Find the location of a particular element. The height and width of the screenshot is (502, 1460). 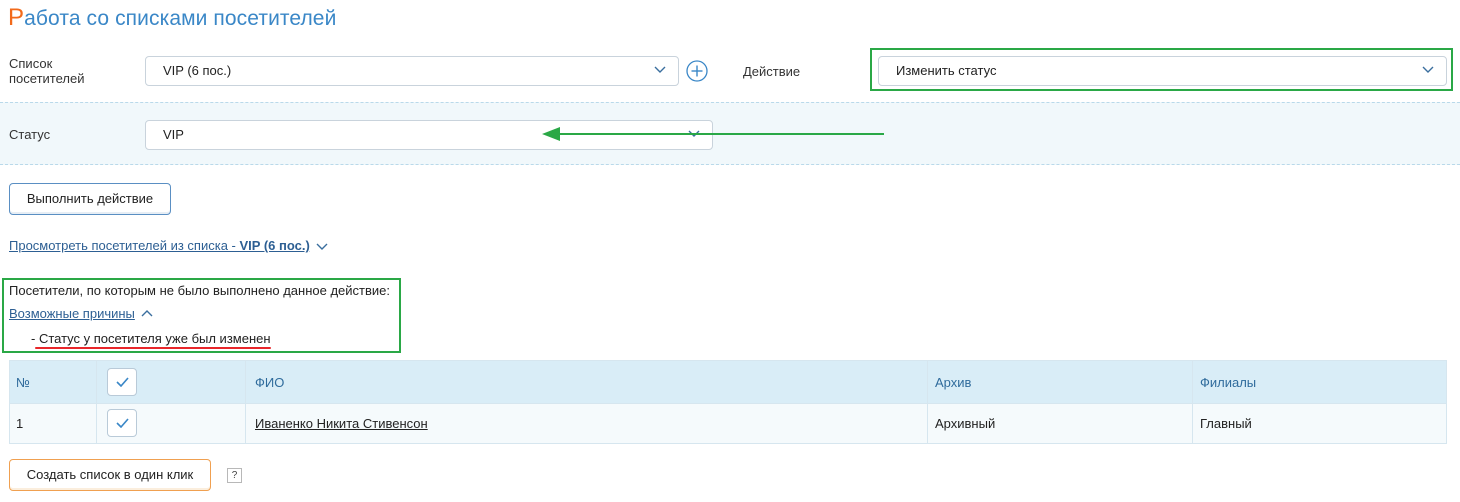

select-all-checkbox is located at coordinates (122, 382).